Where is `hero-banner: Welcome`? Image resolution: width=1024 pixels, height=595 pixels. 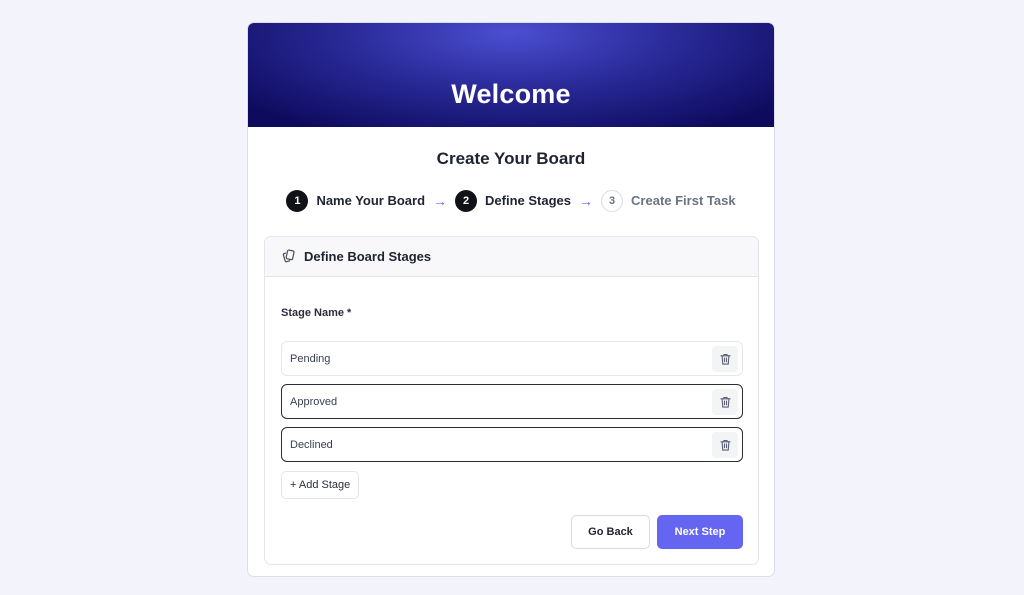
hero-banner: Welcome is located at coordinates (511, 75).